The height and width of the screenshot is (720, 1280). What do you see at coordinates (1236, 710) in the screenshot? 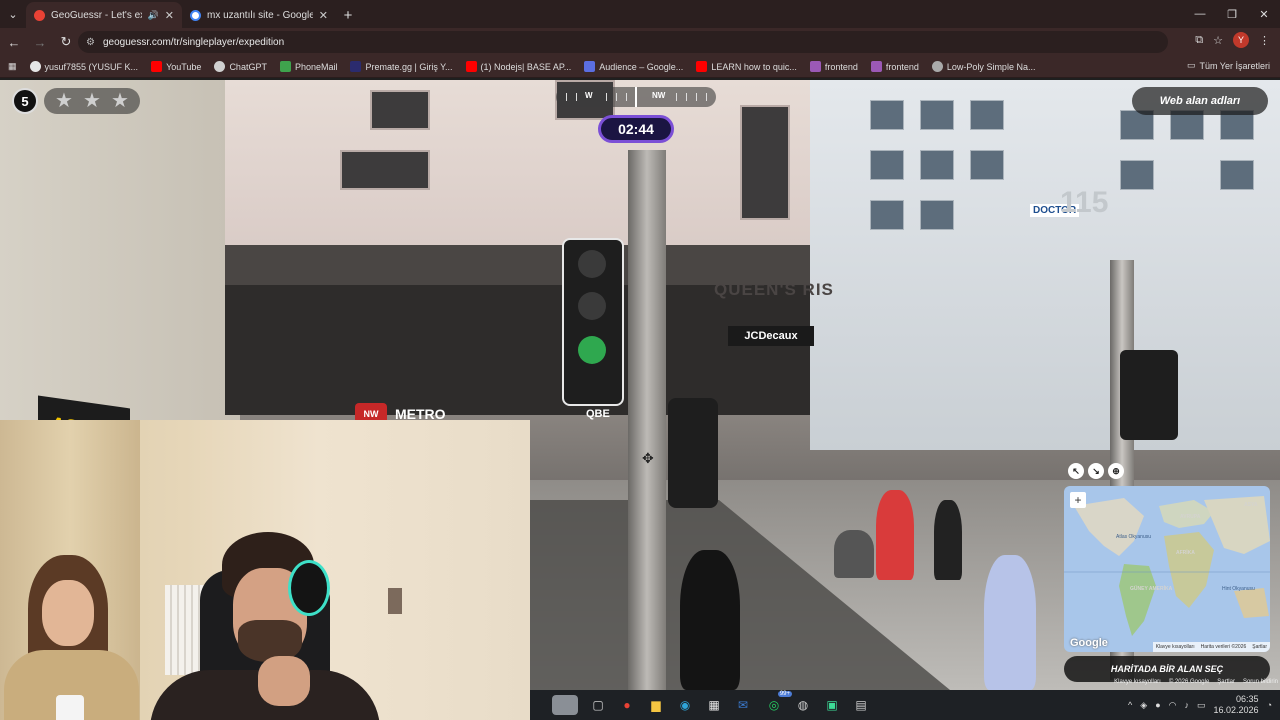
I see `clock-date: 16.02.2026` at bounding box center [1236, 710].